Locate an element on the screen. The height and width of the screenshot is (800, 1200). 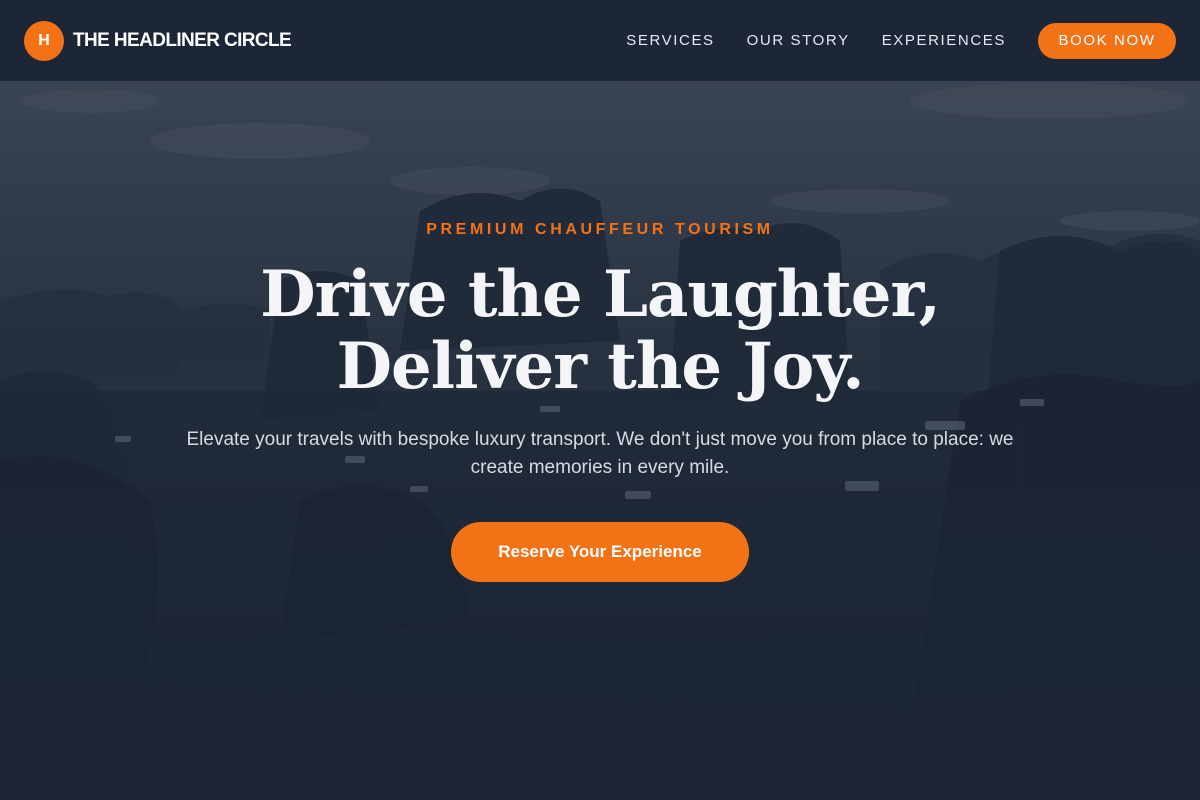
nav-link-services: SERVICES is located at coordinates (670, 40).